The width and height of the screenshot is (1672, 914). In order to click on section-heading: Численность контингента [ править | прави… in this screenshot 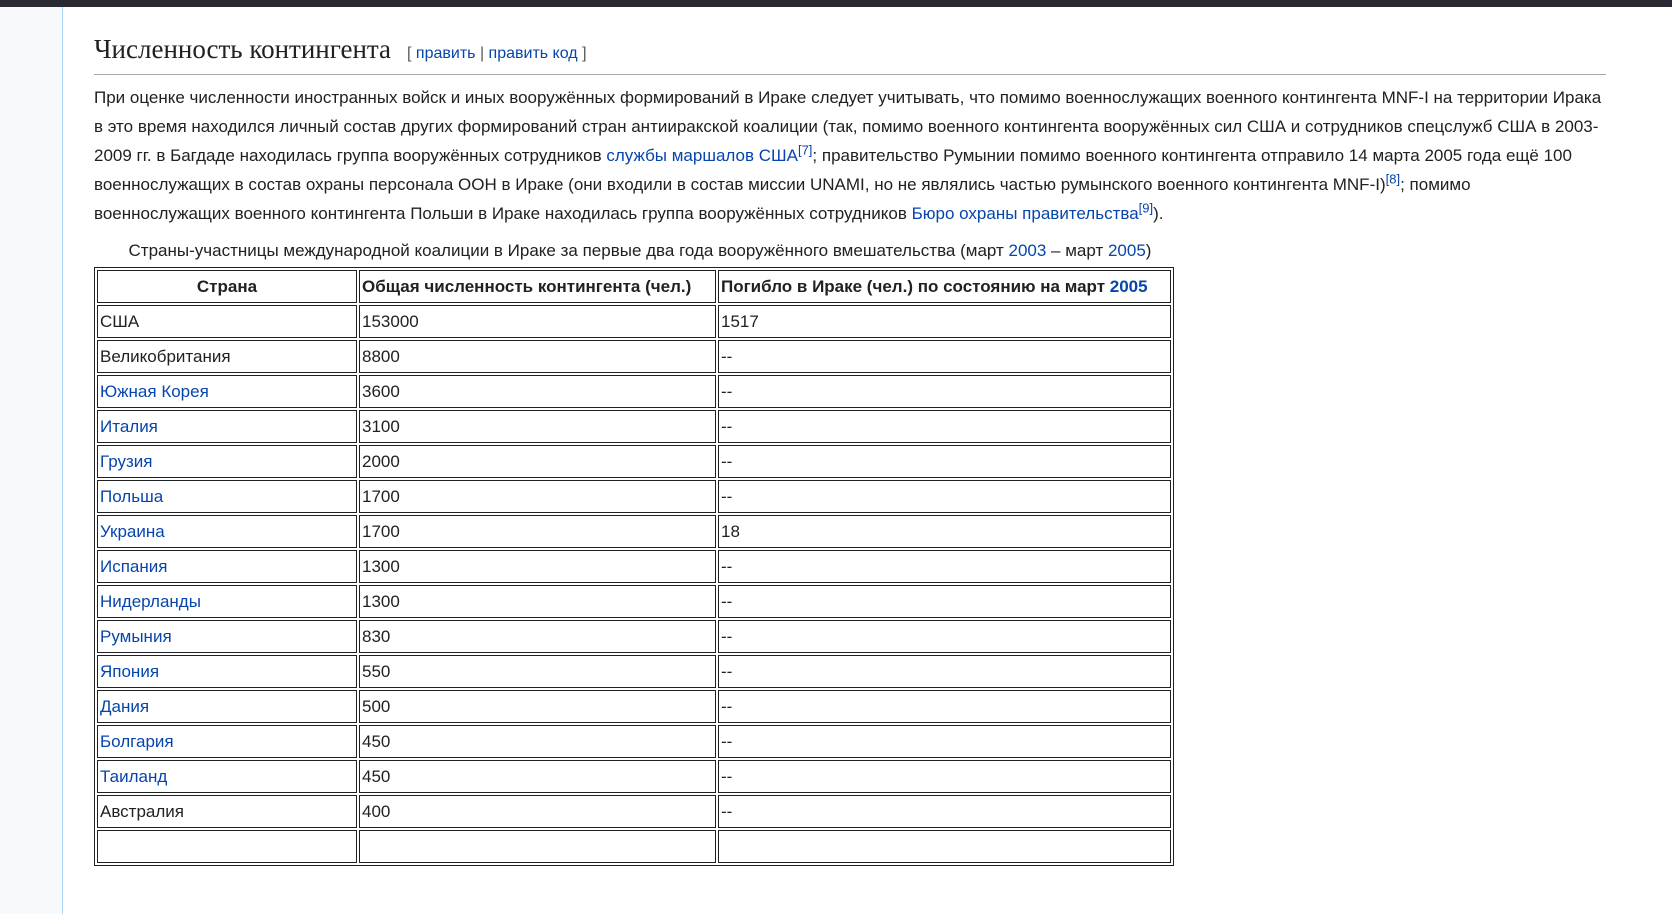, I will do `click(850, 53)`.